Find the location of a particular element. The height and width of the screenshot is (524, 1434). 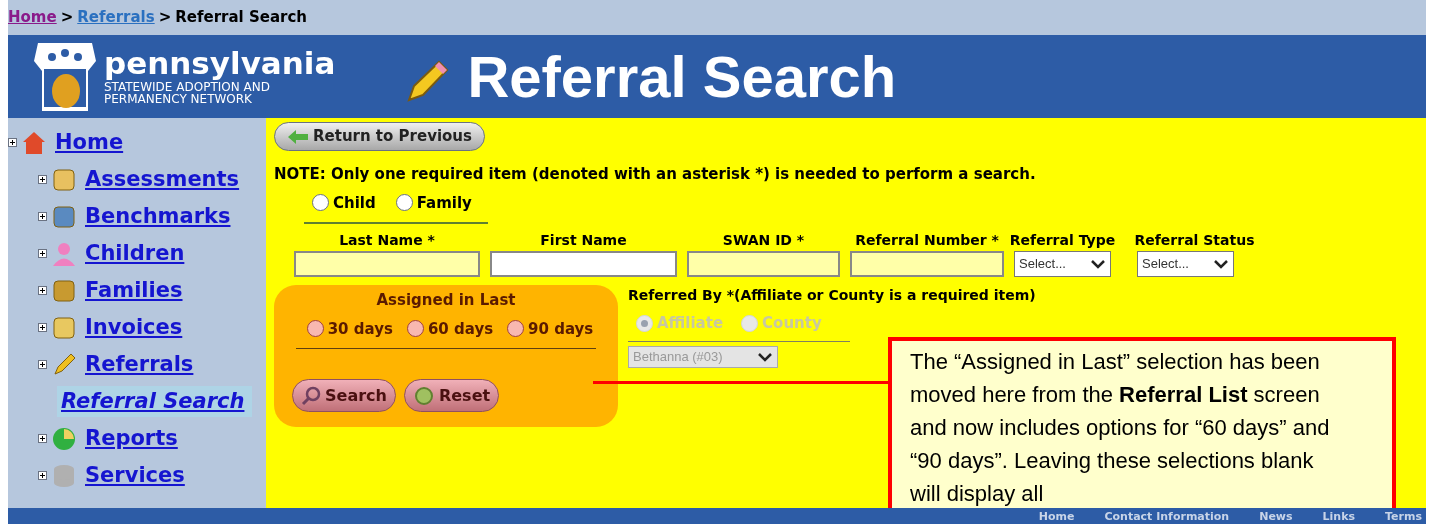

pencil-icon is located at coordinates (64, 364).